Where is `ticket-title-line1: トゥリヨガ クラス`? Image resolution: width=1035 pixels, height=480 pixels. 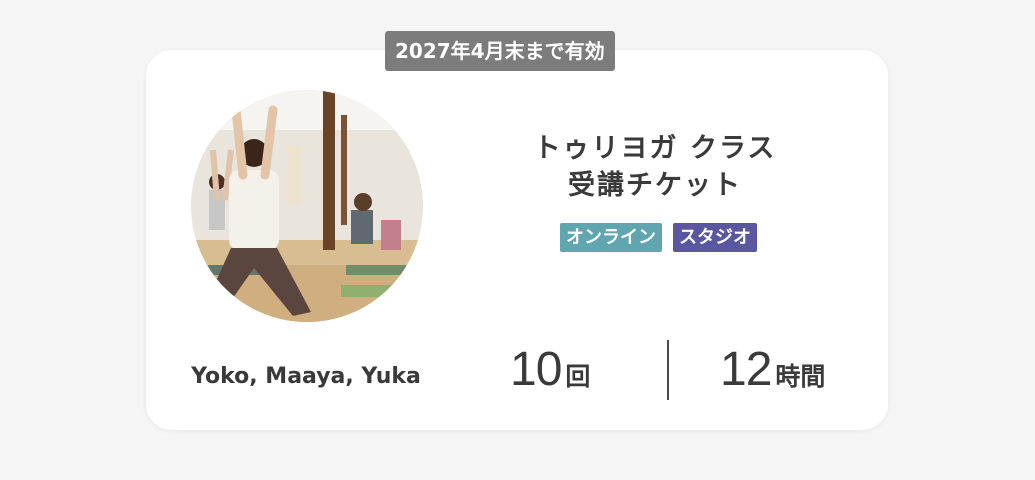
ticket-title-line1: トゥリヨガ クラス is located at coordinates (655, 148).